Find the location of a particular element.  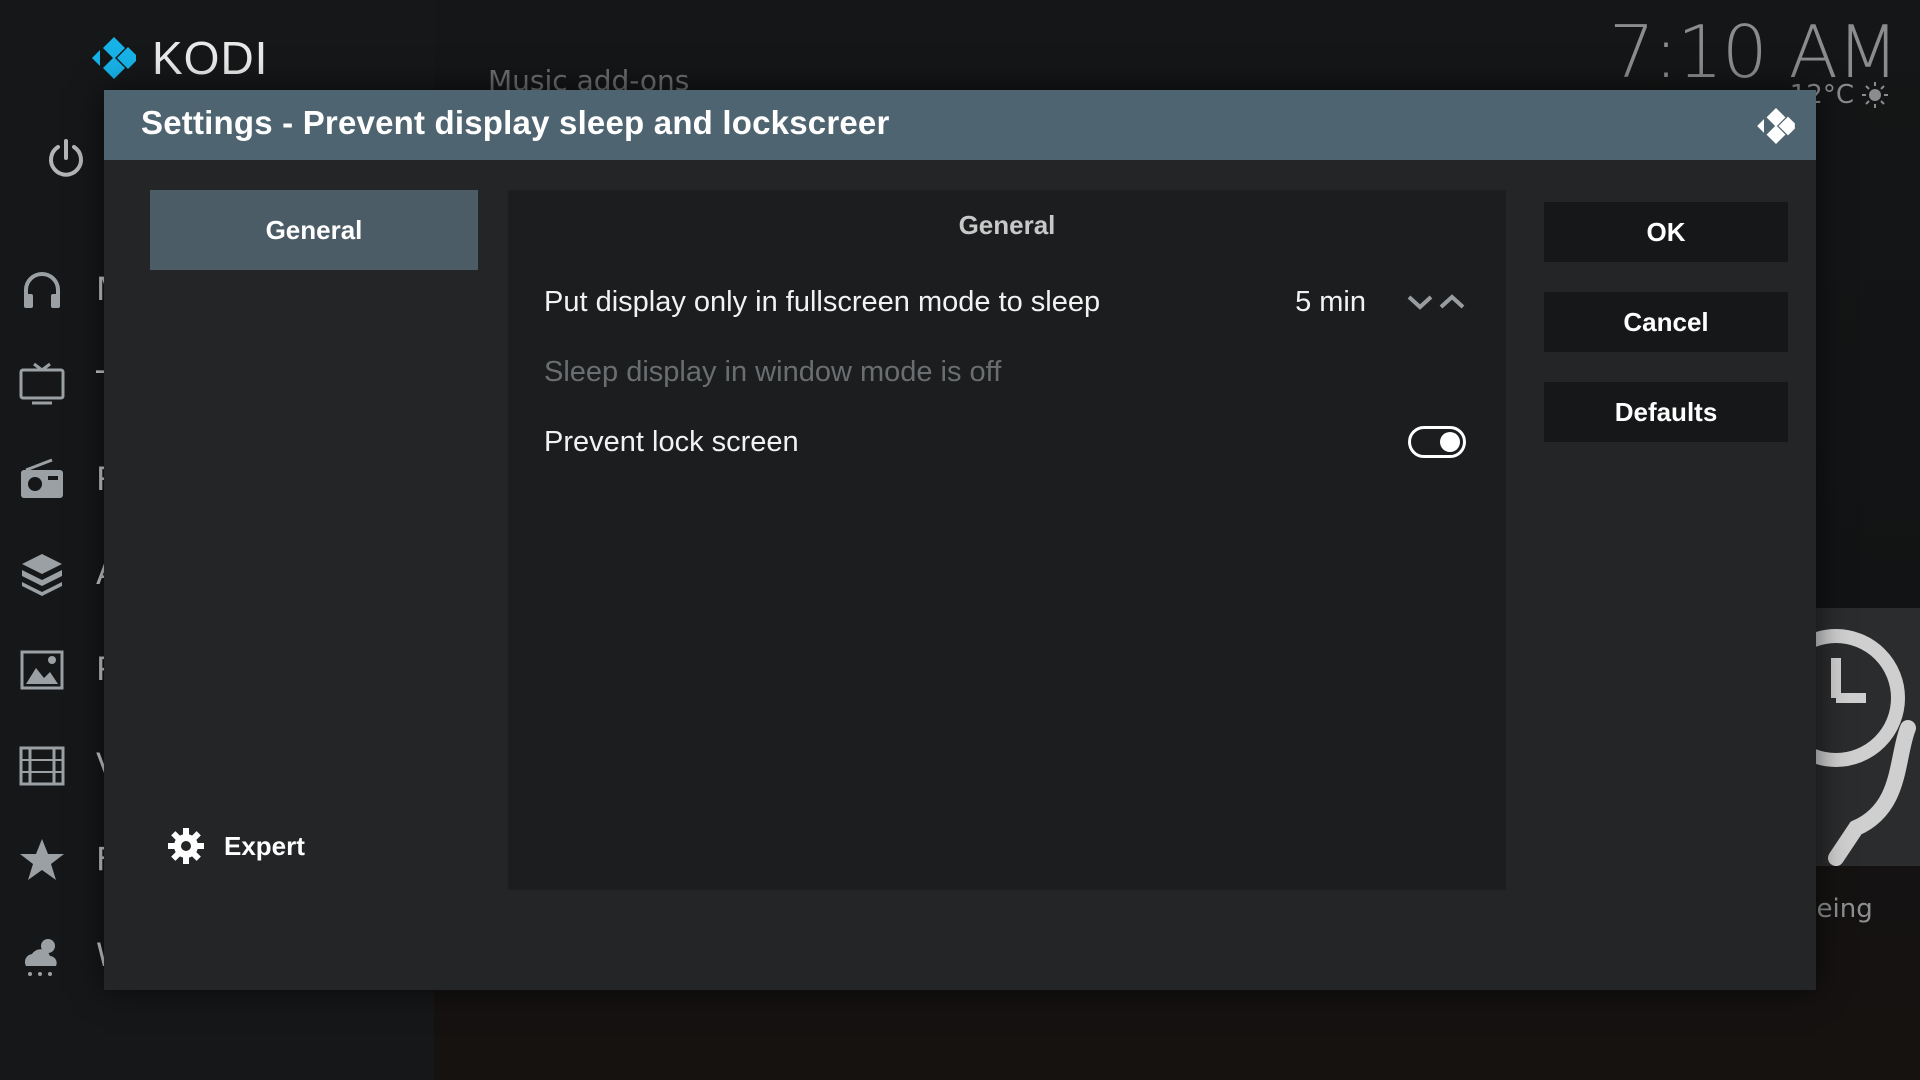

addon-tile is located at coordinates (1868, 737).